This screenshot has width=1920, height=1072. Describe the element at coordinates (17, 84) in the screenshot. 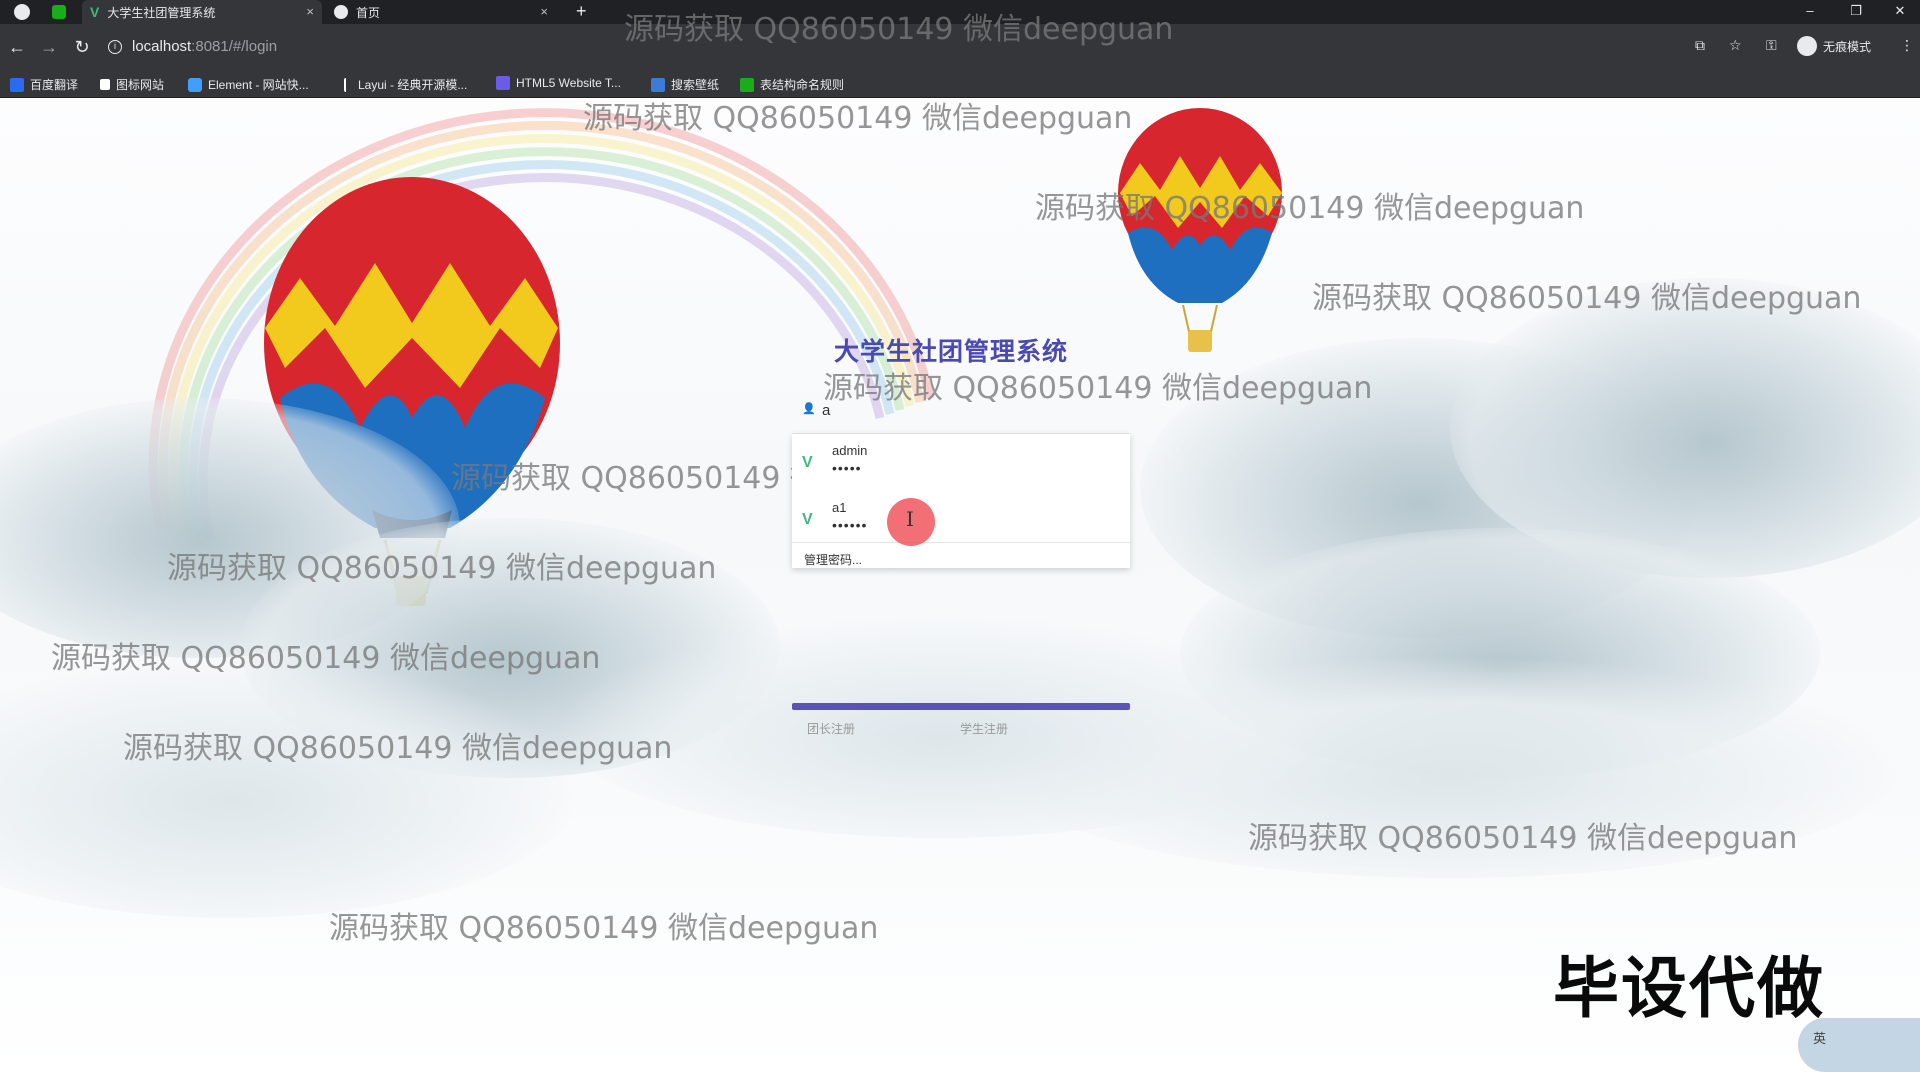

I see `translate-bookmark-icon` at that location.